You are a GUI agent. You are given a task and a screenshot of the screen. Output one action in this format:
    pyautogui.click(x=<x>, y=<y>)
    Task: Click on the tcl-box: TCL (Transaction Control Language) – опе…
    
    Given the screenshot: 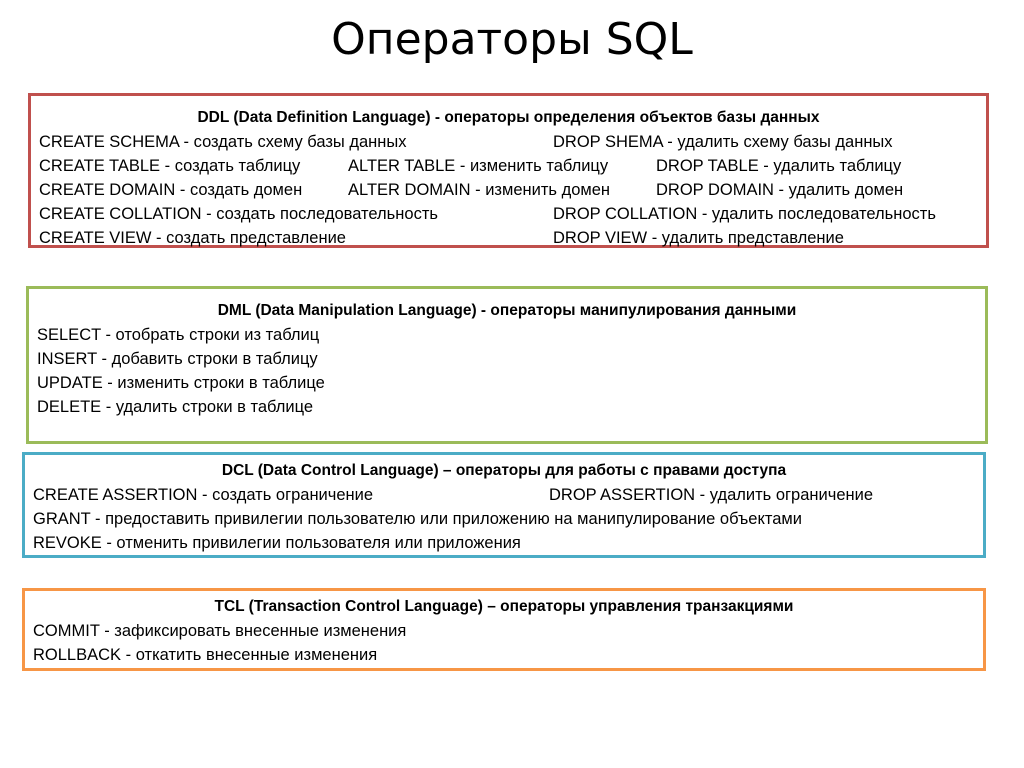 What is the action you would take?
    pyautogui.click(x=504, y=629)
    